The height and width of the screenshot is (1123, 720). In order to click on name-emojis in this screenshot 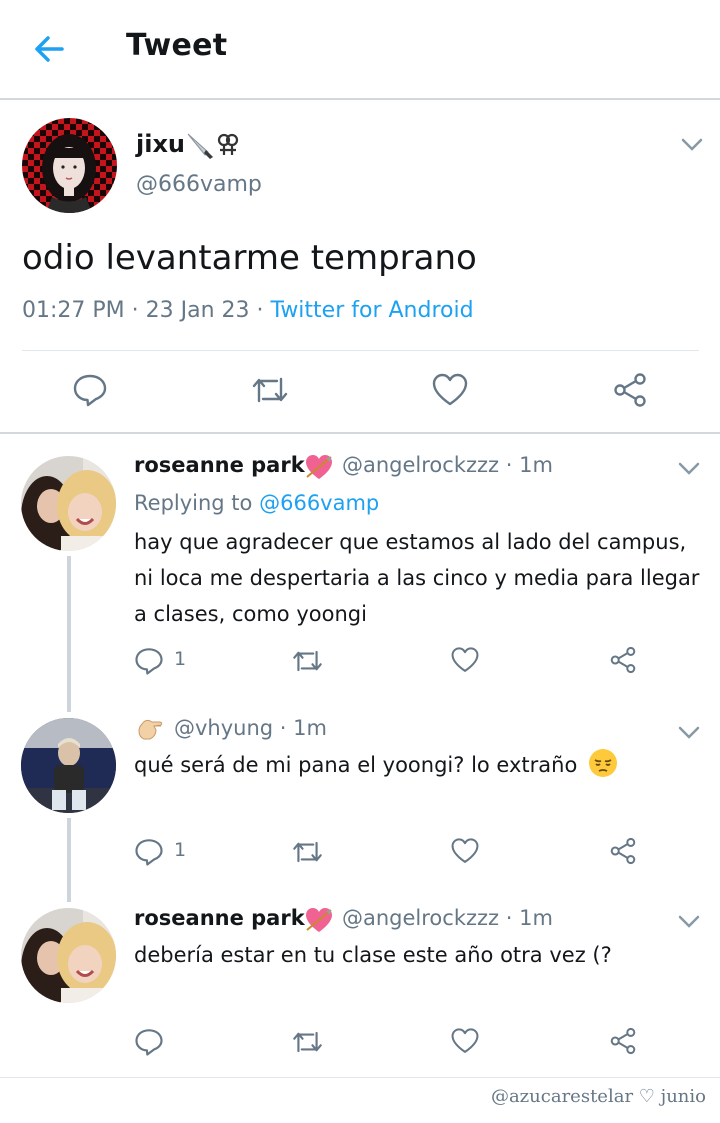, I will do `click(213, 146)`.